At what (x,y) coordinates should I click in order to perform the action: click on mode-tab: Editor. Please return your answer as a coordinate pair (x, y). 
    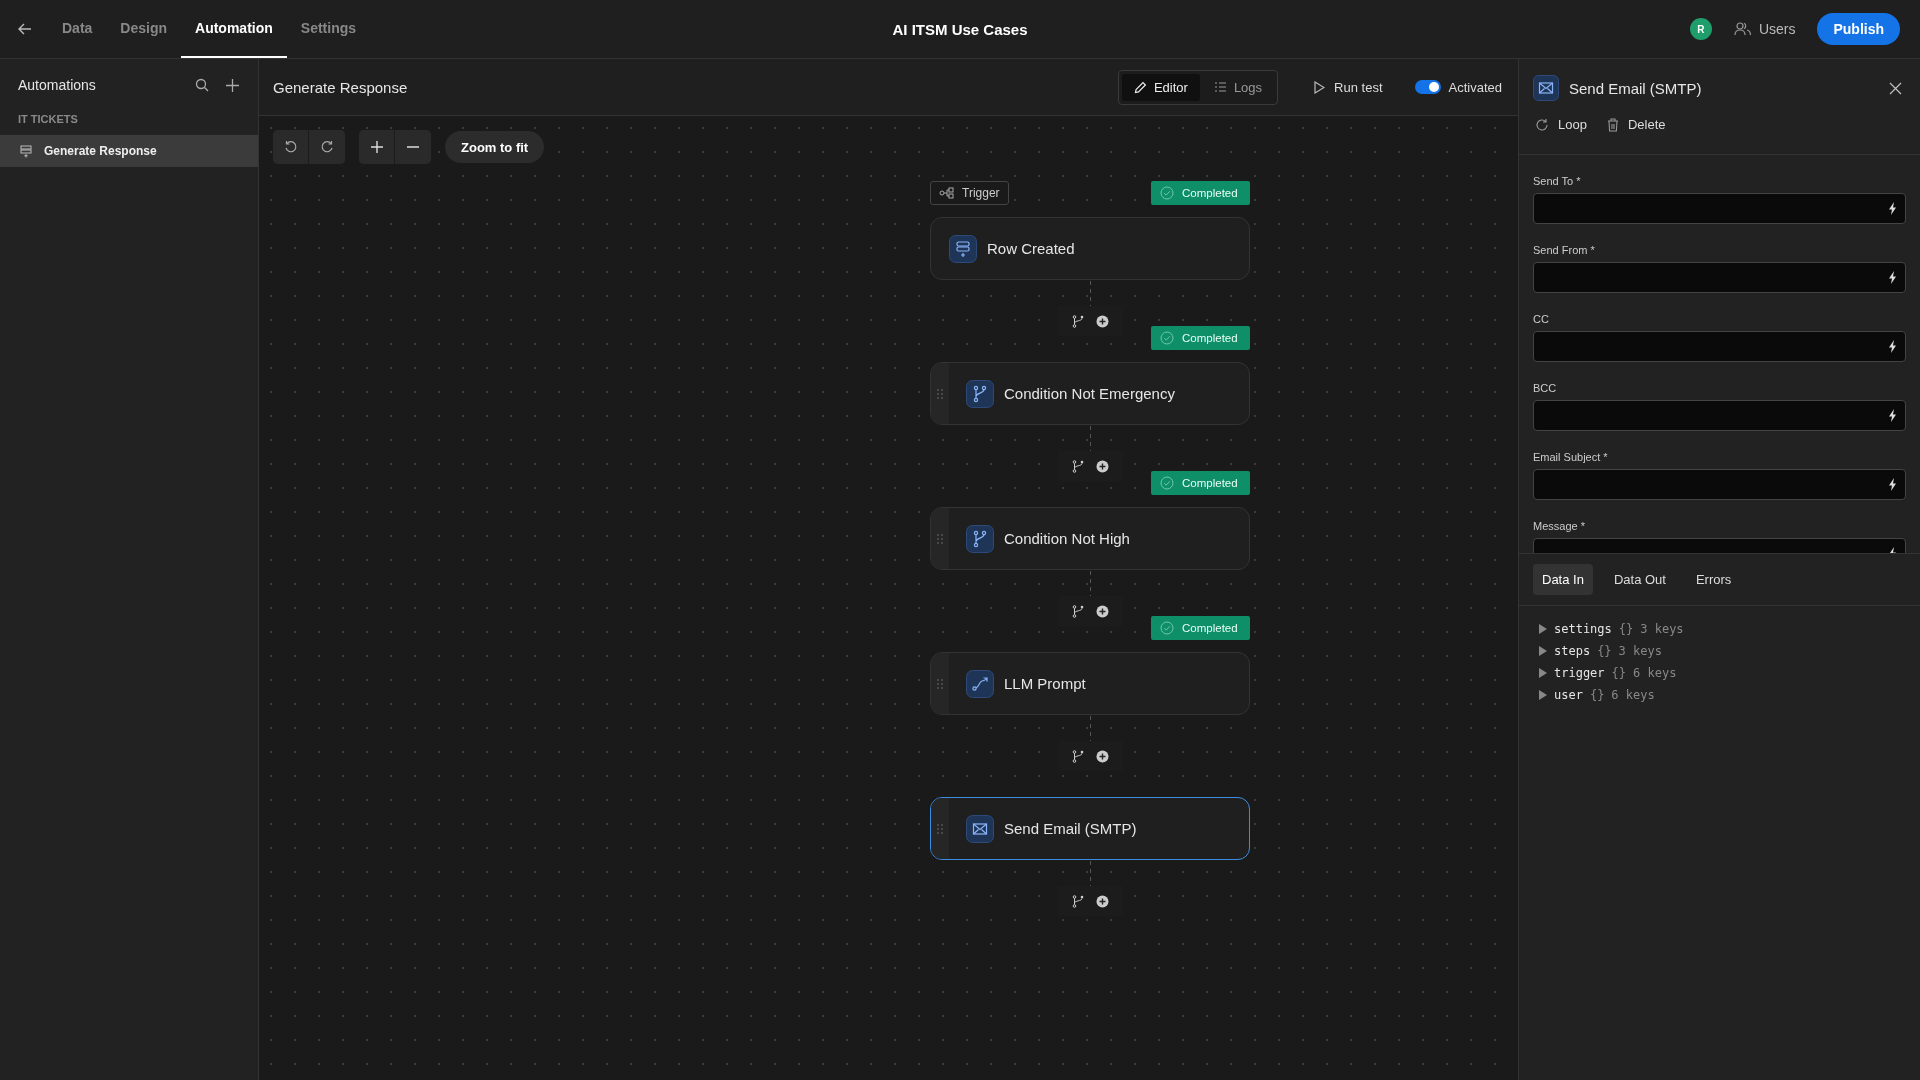
    Looking at the image, I should click on (1160, 87).